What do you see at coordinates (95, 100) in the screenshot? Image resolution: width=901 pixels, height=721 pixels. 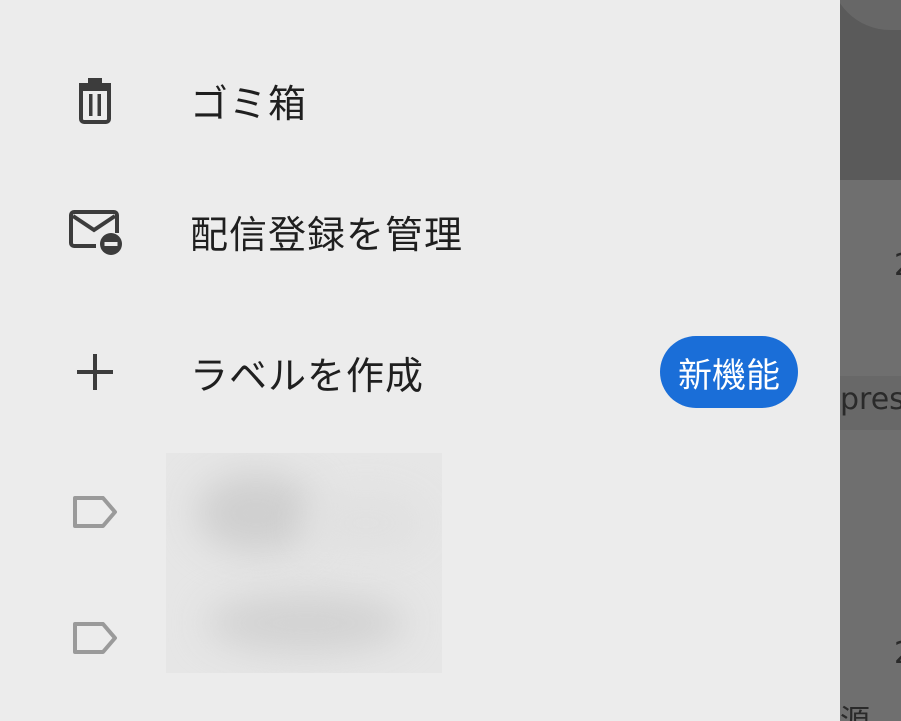 I see `trash-icon` at bounding box center [95, 100].